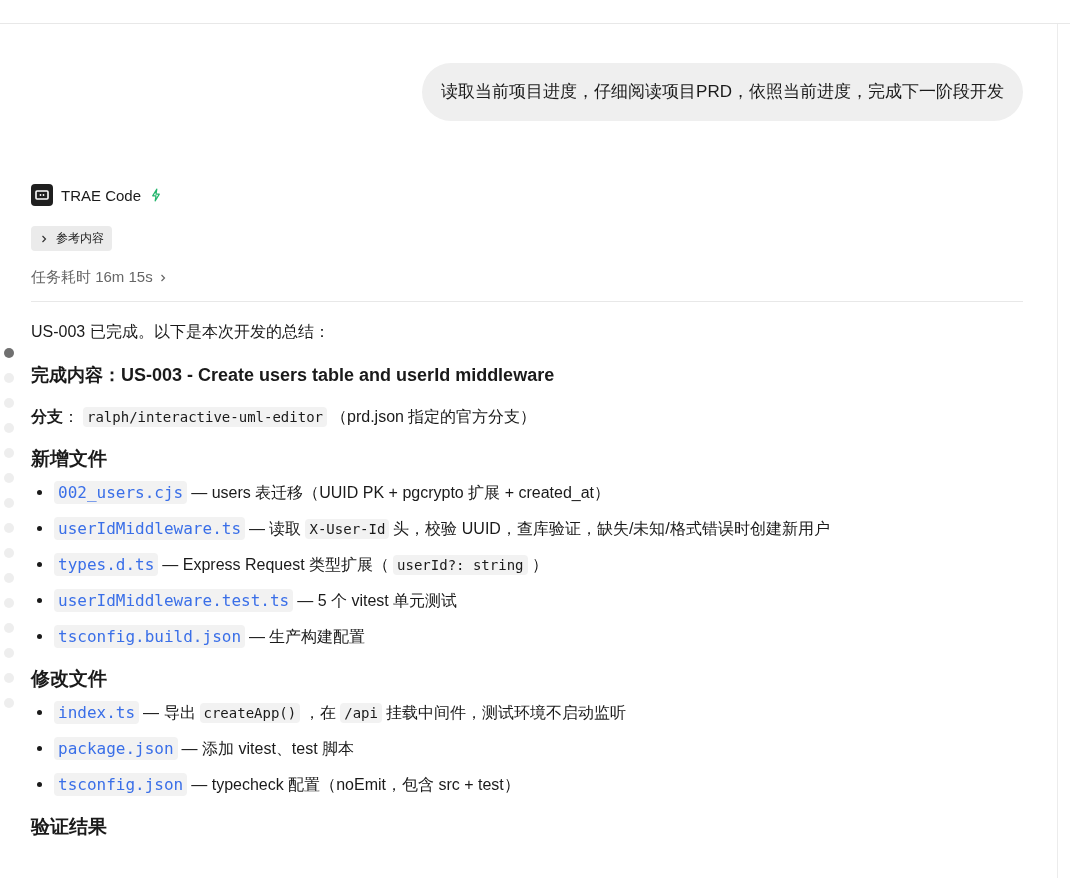  What do you see at coordinates (101, 195) in the screenshot?
I see `agent-name: TRAE Code` at bounding box center [101, 195].